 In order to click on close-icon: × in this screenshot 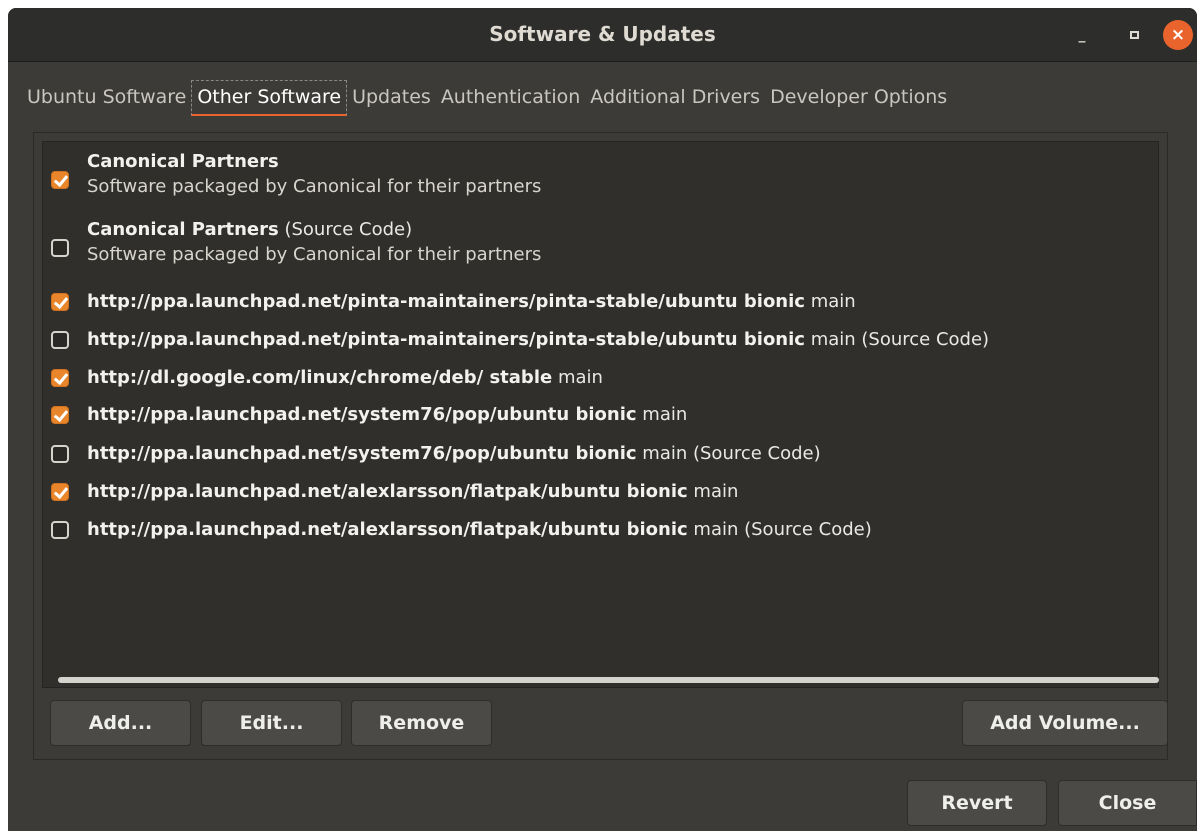, I will do `click(1178, 35)`.